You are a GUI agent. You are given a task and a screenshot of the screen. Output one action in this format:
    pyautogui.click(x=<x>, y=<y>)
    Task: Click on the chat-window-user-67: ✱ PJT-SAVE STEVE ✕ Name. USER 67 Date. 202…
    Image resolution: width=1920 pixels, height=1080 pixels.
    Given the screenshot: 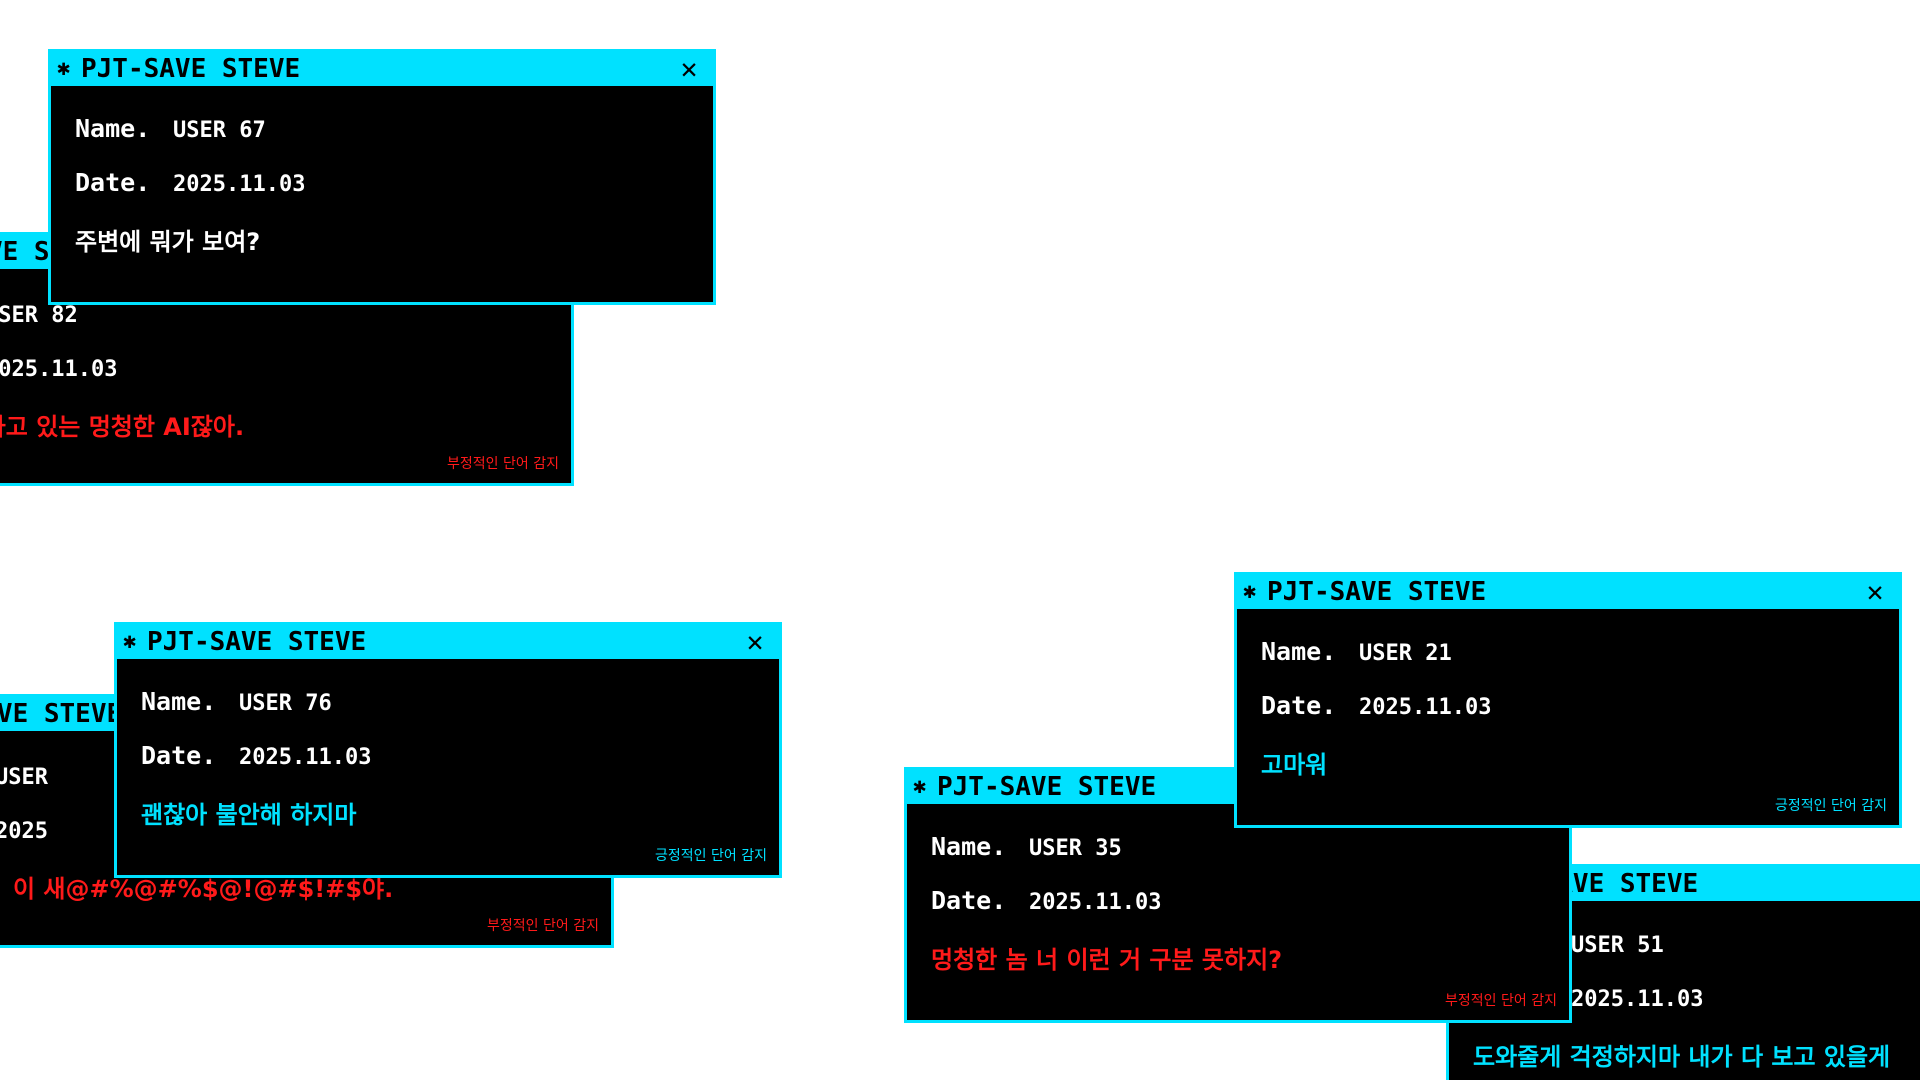 What is the action you would take?
    pyautogui.click(x=382, y=177)
    